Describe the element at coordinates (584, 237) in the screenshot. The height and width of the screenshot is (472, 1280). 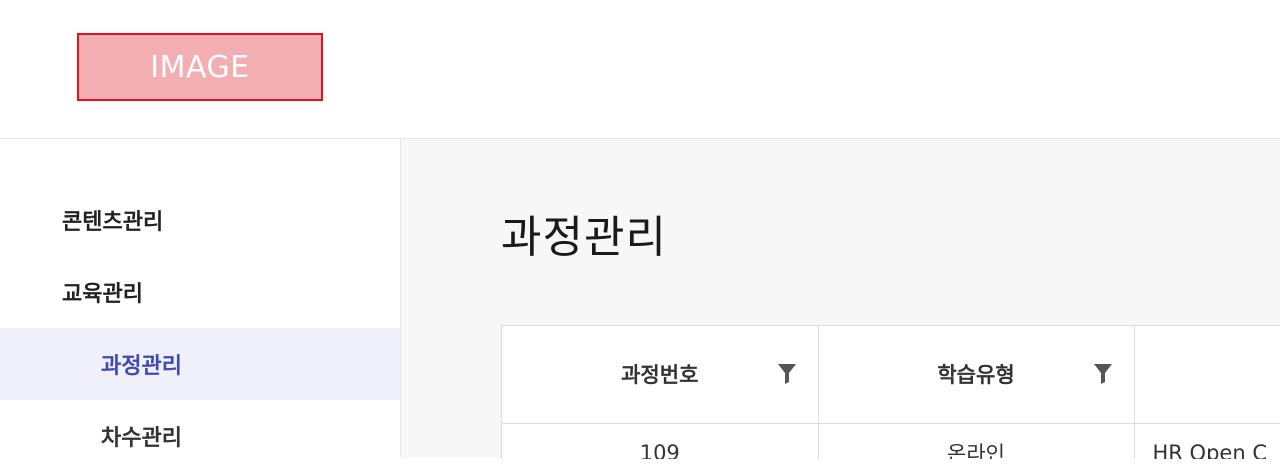
I see `page-title: 과정관리` at that location.